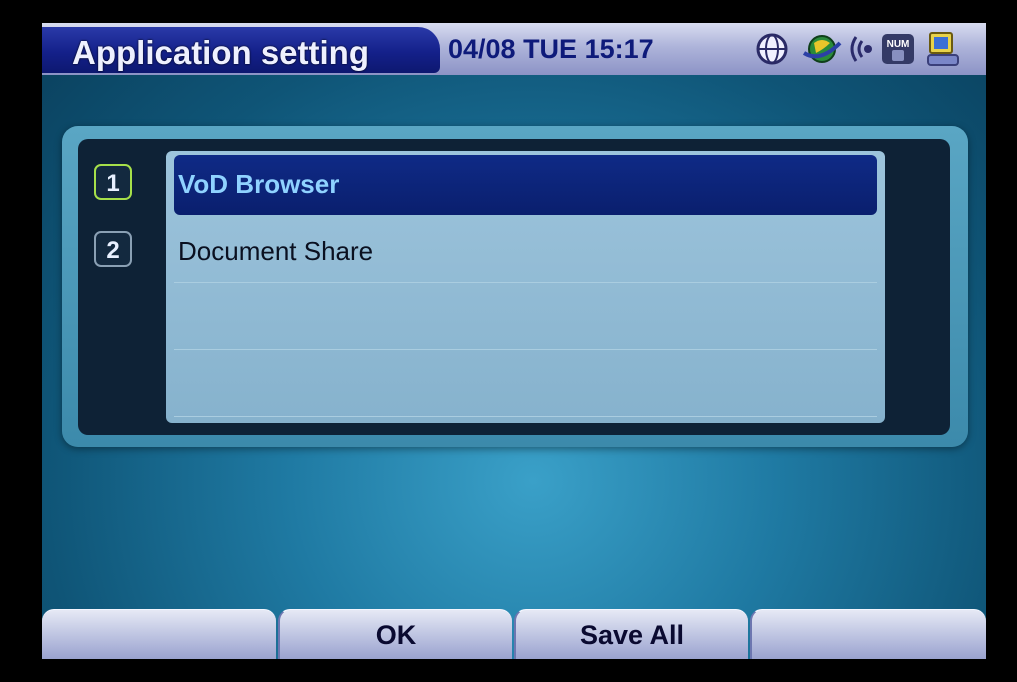 The height and width of the screenshot is (682, 1017). What do you see at coordinates (113, 182) in the screenshot?
I see `item-number-1: 1` at bounding box center [113, 182].